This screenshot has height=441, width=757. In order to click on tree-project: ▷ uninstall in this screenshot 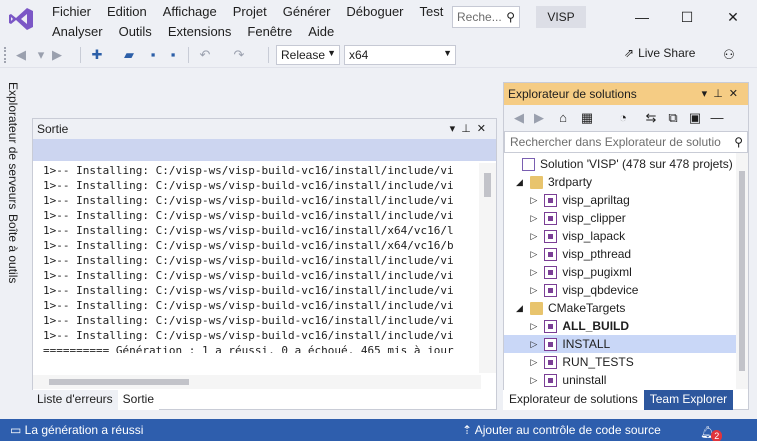, I will do `click(626, 380)`.